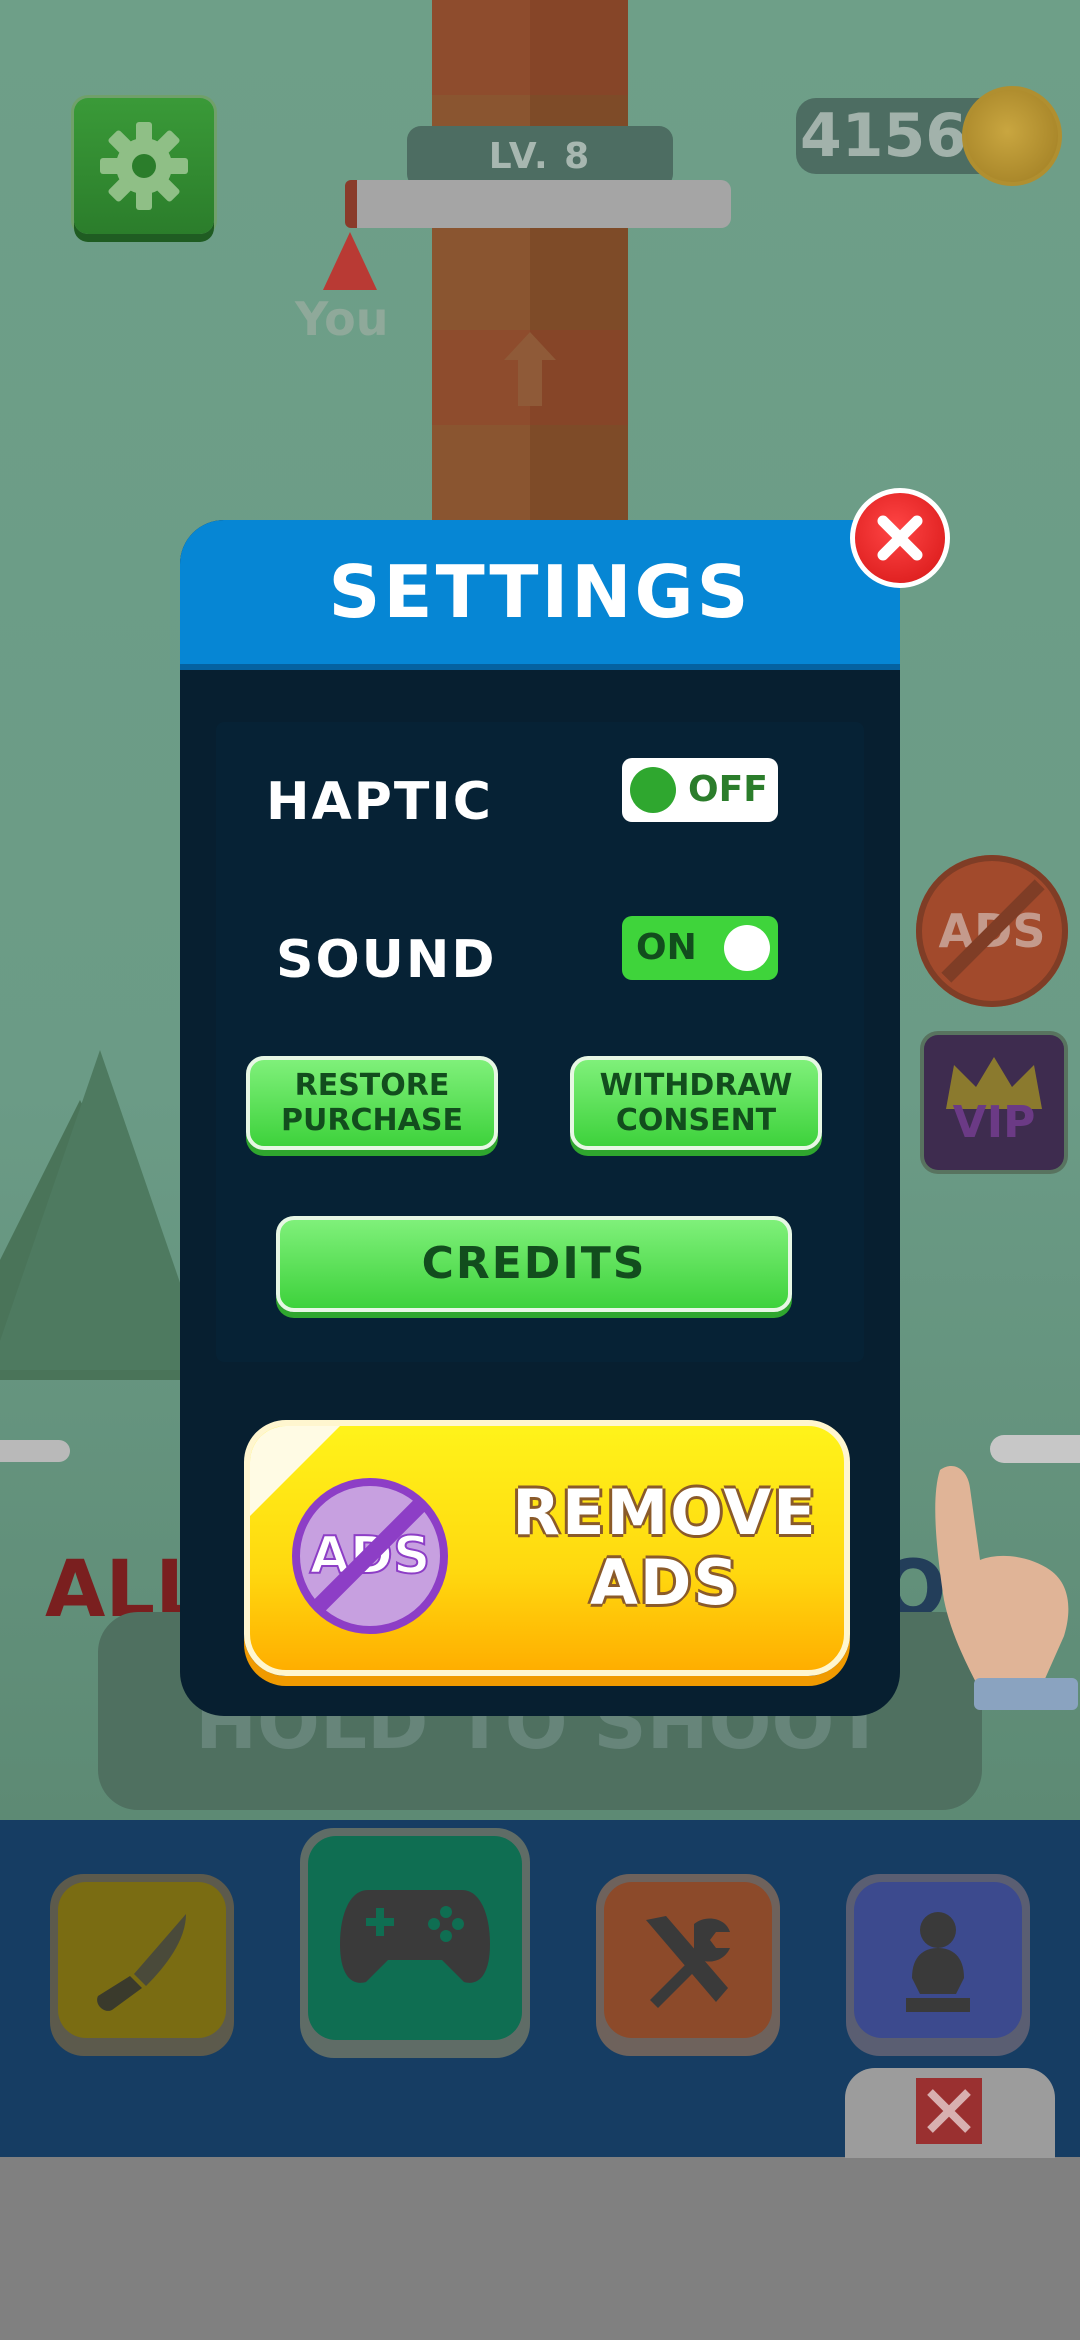 This screenshot has width=1080, height=2340. I want to click on remove-ads-button: ADS REMOVE ADS, so click(547, 1548).